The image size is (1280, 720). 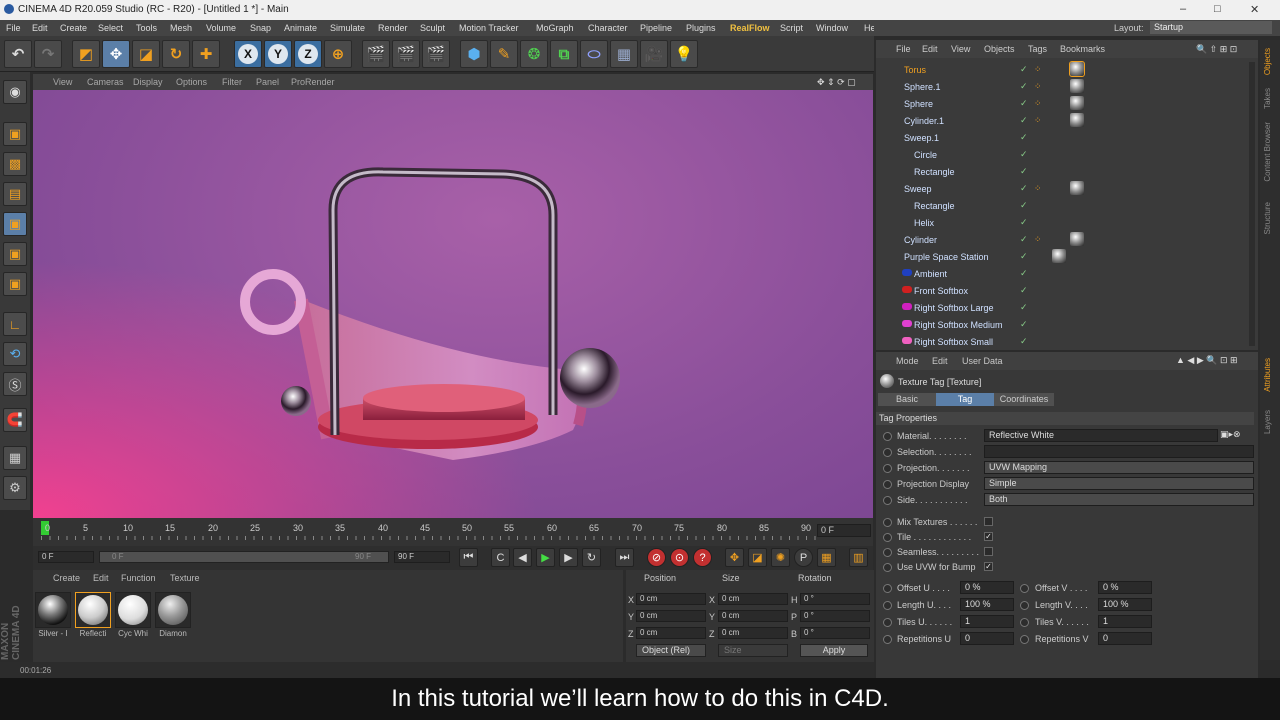 What do you see at coordinates (753, 616) in the screenshot?
I see `size-y-field: 0 cm` at bounding box center [753, 616].